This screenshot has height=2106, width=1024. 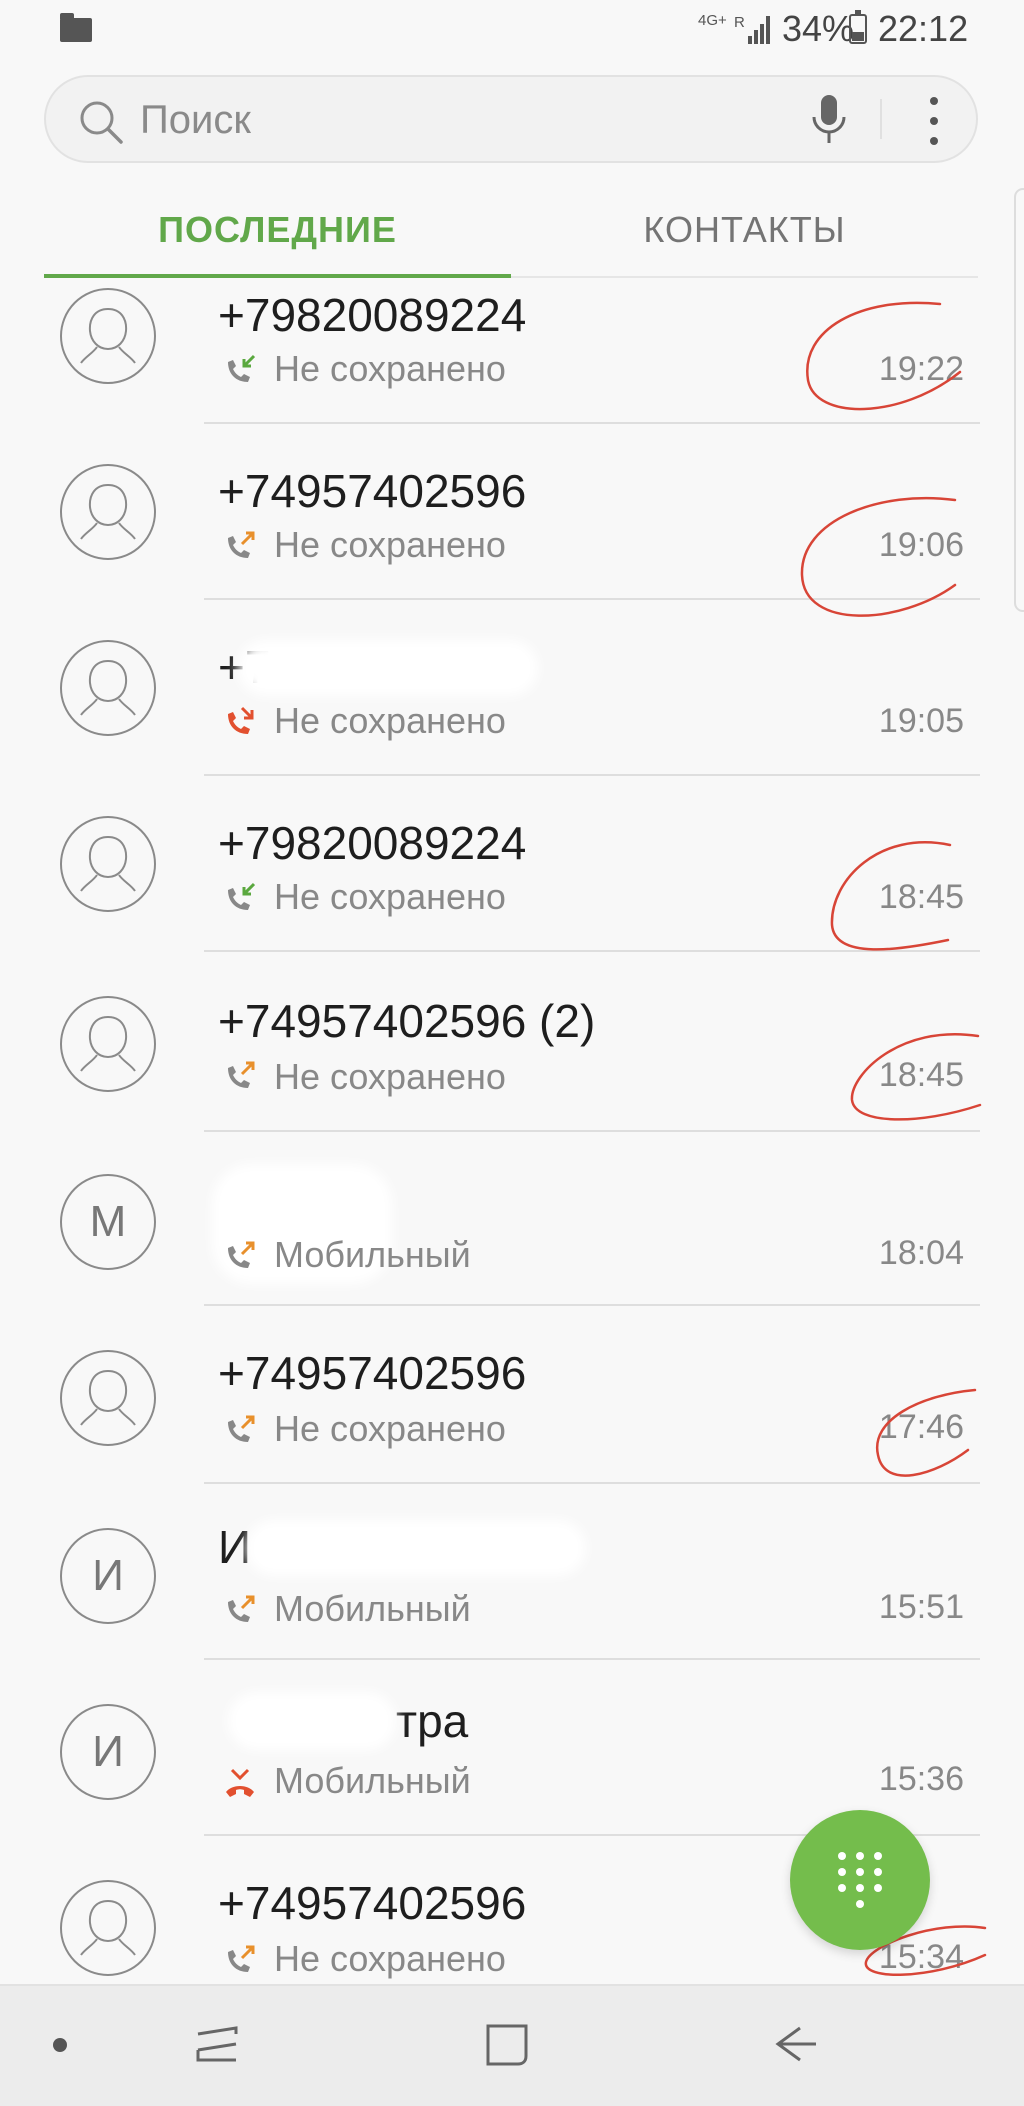 What do you see at coordinates (760, 30) in the screenshot?
I see `signal-icon` at bounding box center [760, 30].